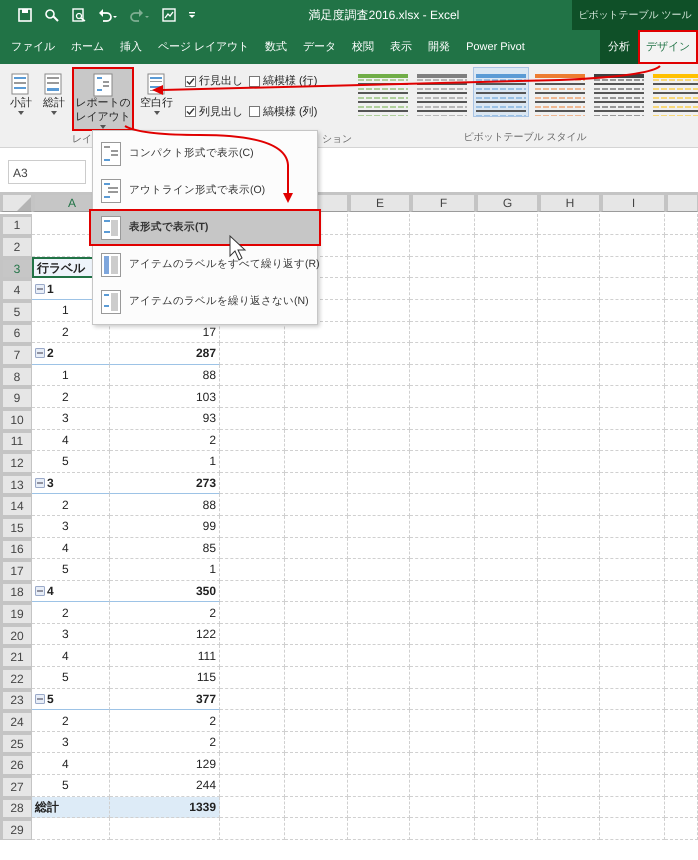 The image size is (698, 860). Describe the element at coordinates (16, 549) in the screenshot. I see `row-header: 16` at that location.